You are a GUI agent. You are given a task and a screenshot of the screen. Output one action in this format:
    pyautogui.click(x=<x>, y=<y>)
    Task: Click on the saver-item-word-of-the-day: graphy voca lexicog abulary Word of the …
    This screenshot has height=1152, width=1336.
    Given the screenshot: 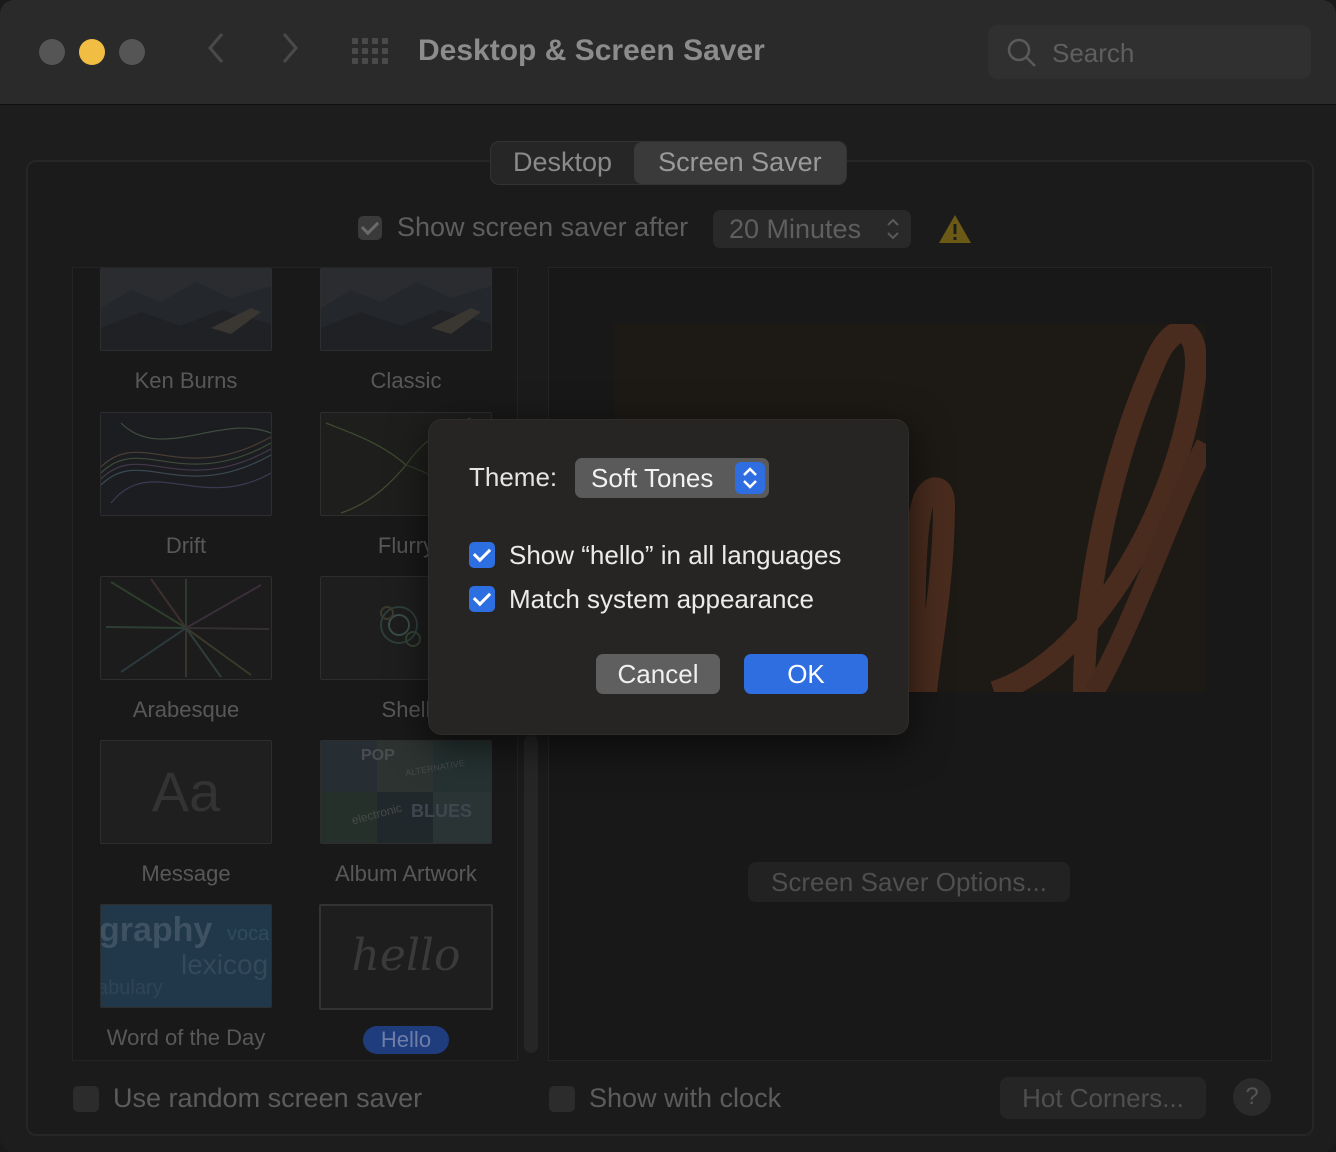 What is the action you would take?
    pyautogui.click(x=186, y=978)
    